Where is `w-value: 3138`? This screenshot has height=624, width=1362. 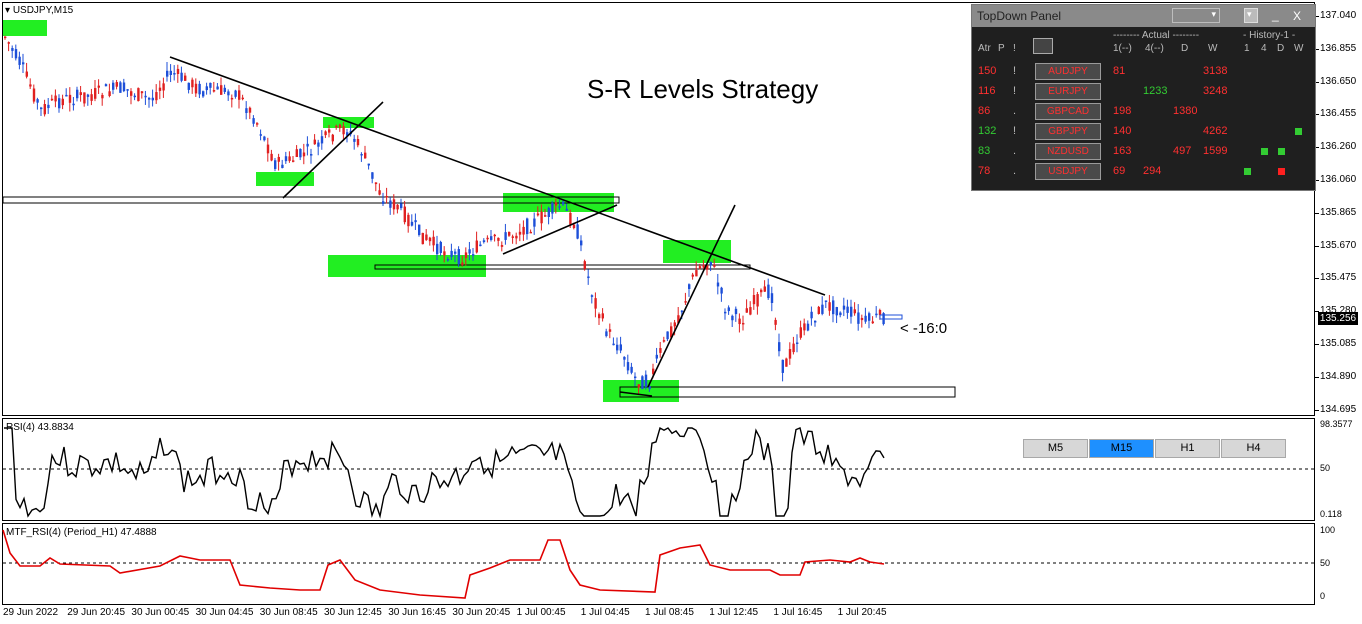
w-value: 3138 is located at coordinates (1215, 71).